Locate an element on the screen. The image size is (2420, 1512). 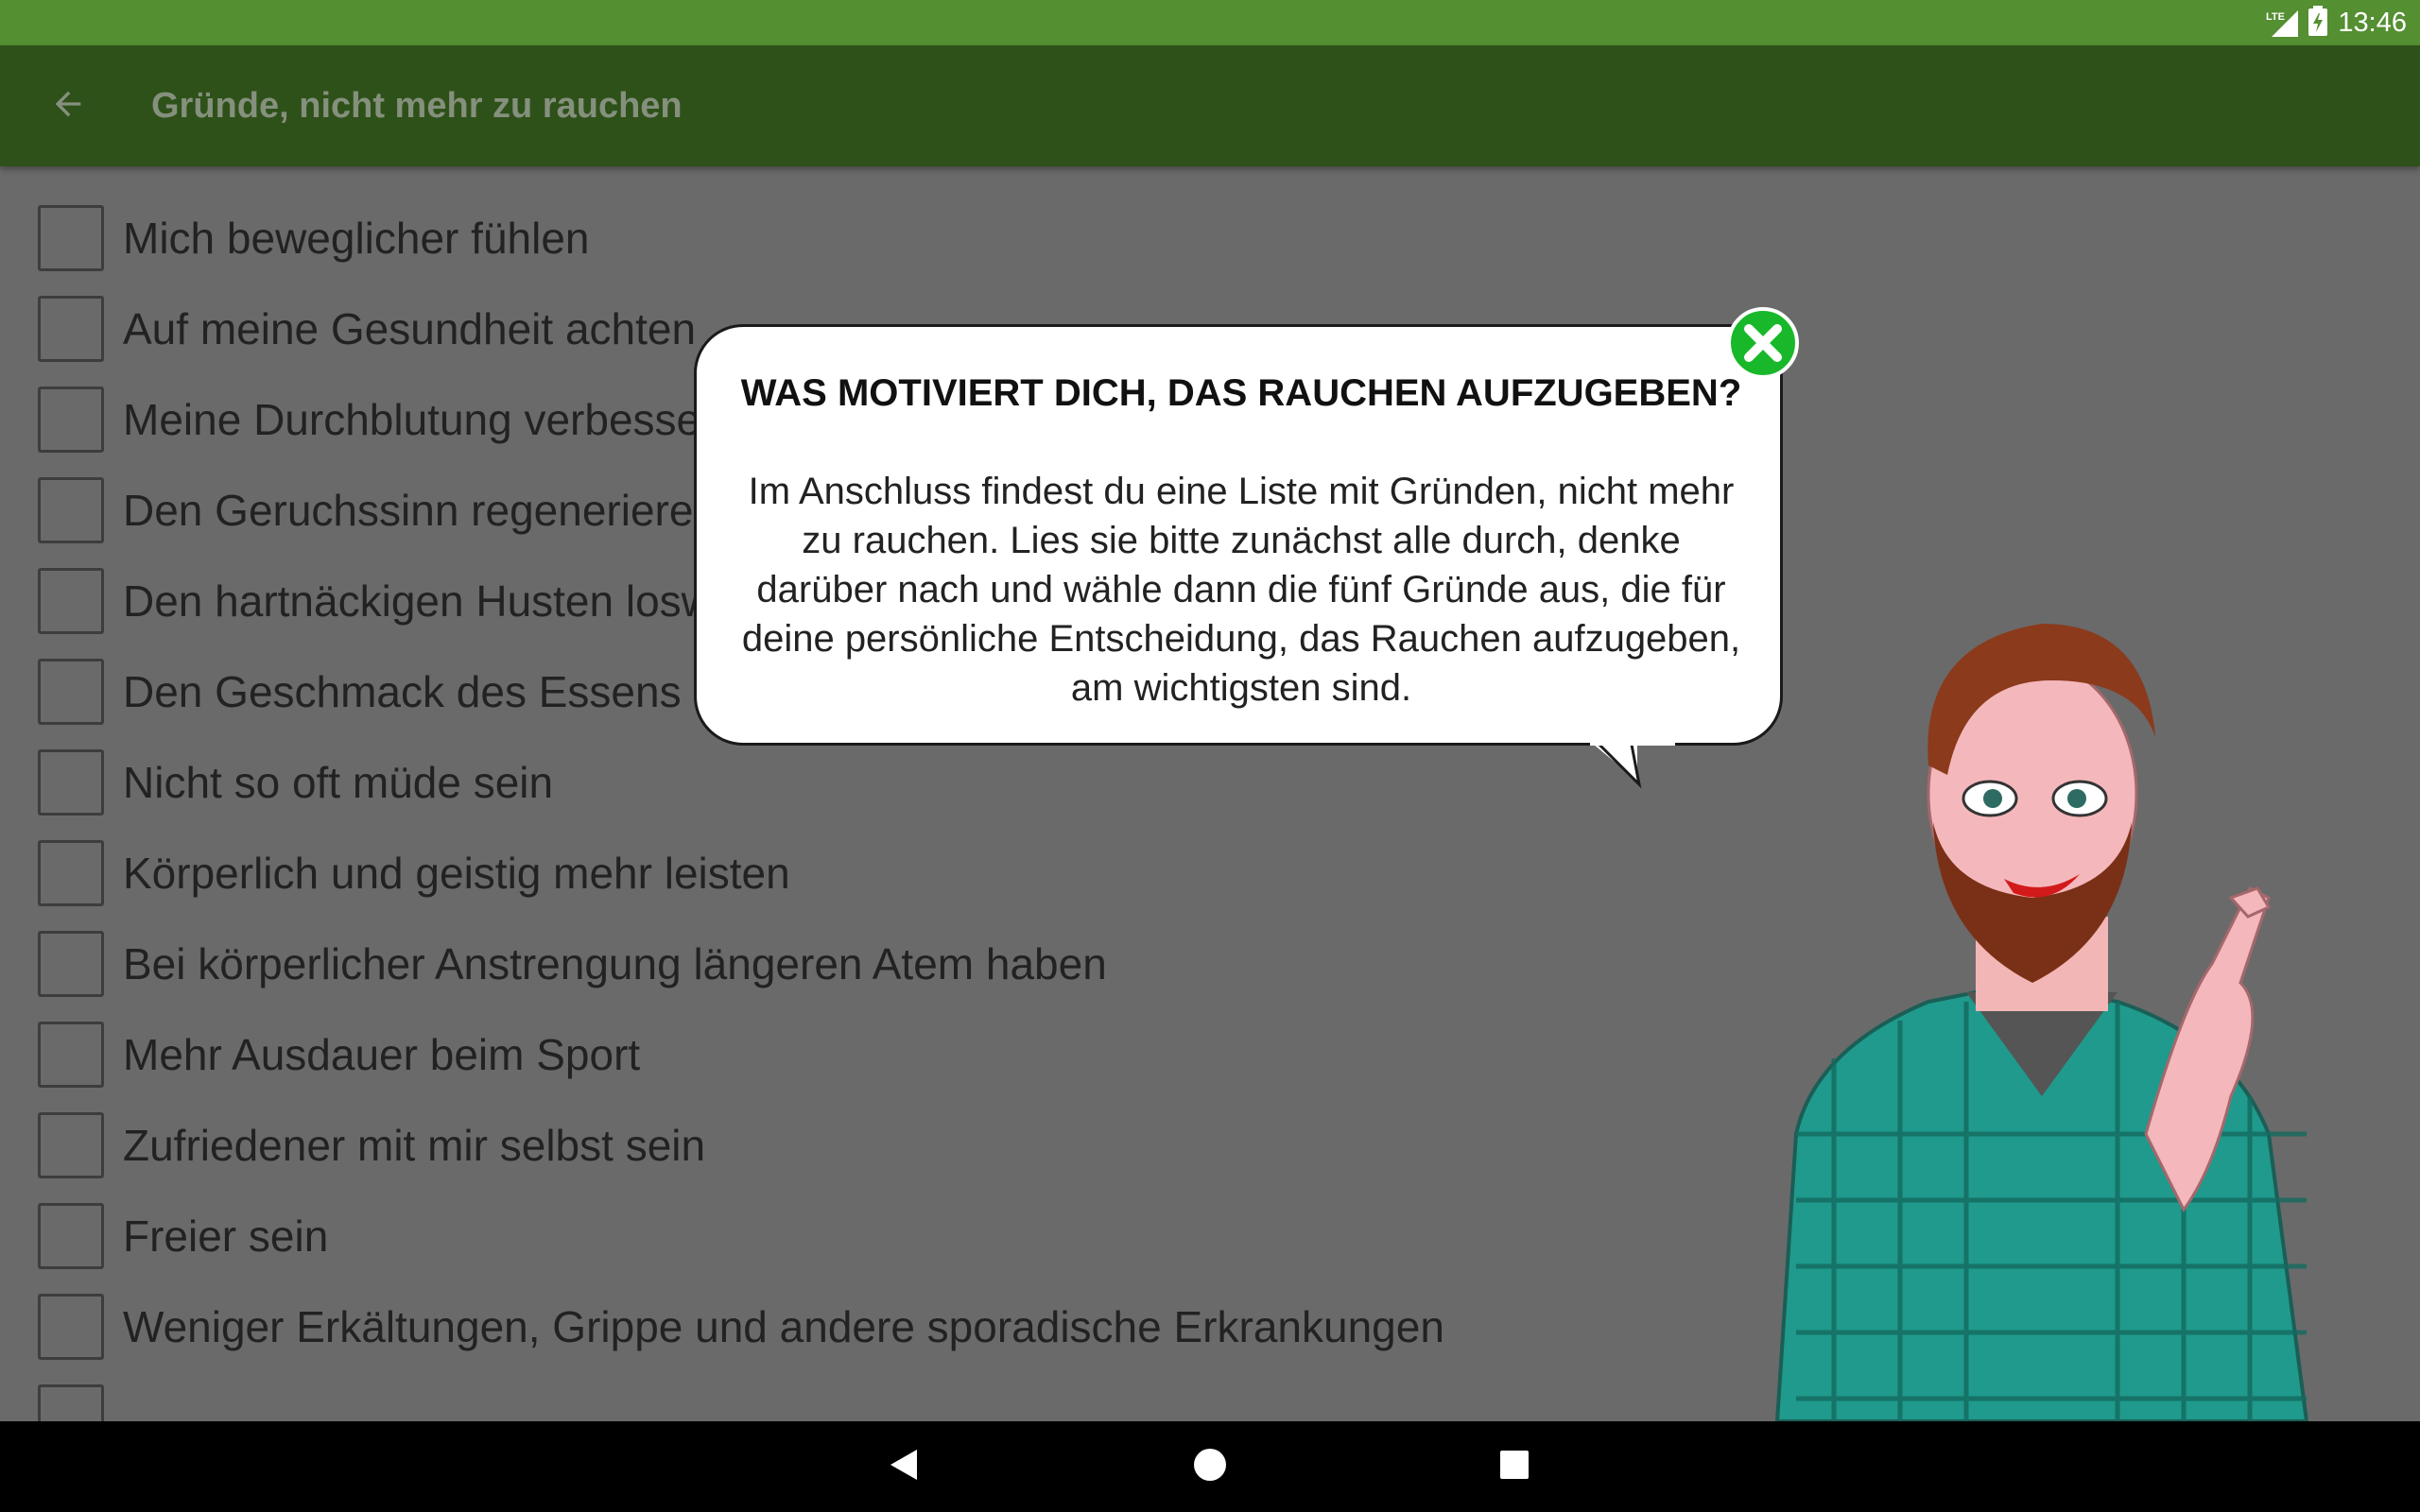
reason-label: Den Geruchssinn regenerieren is located at coordinates (421, 510).